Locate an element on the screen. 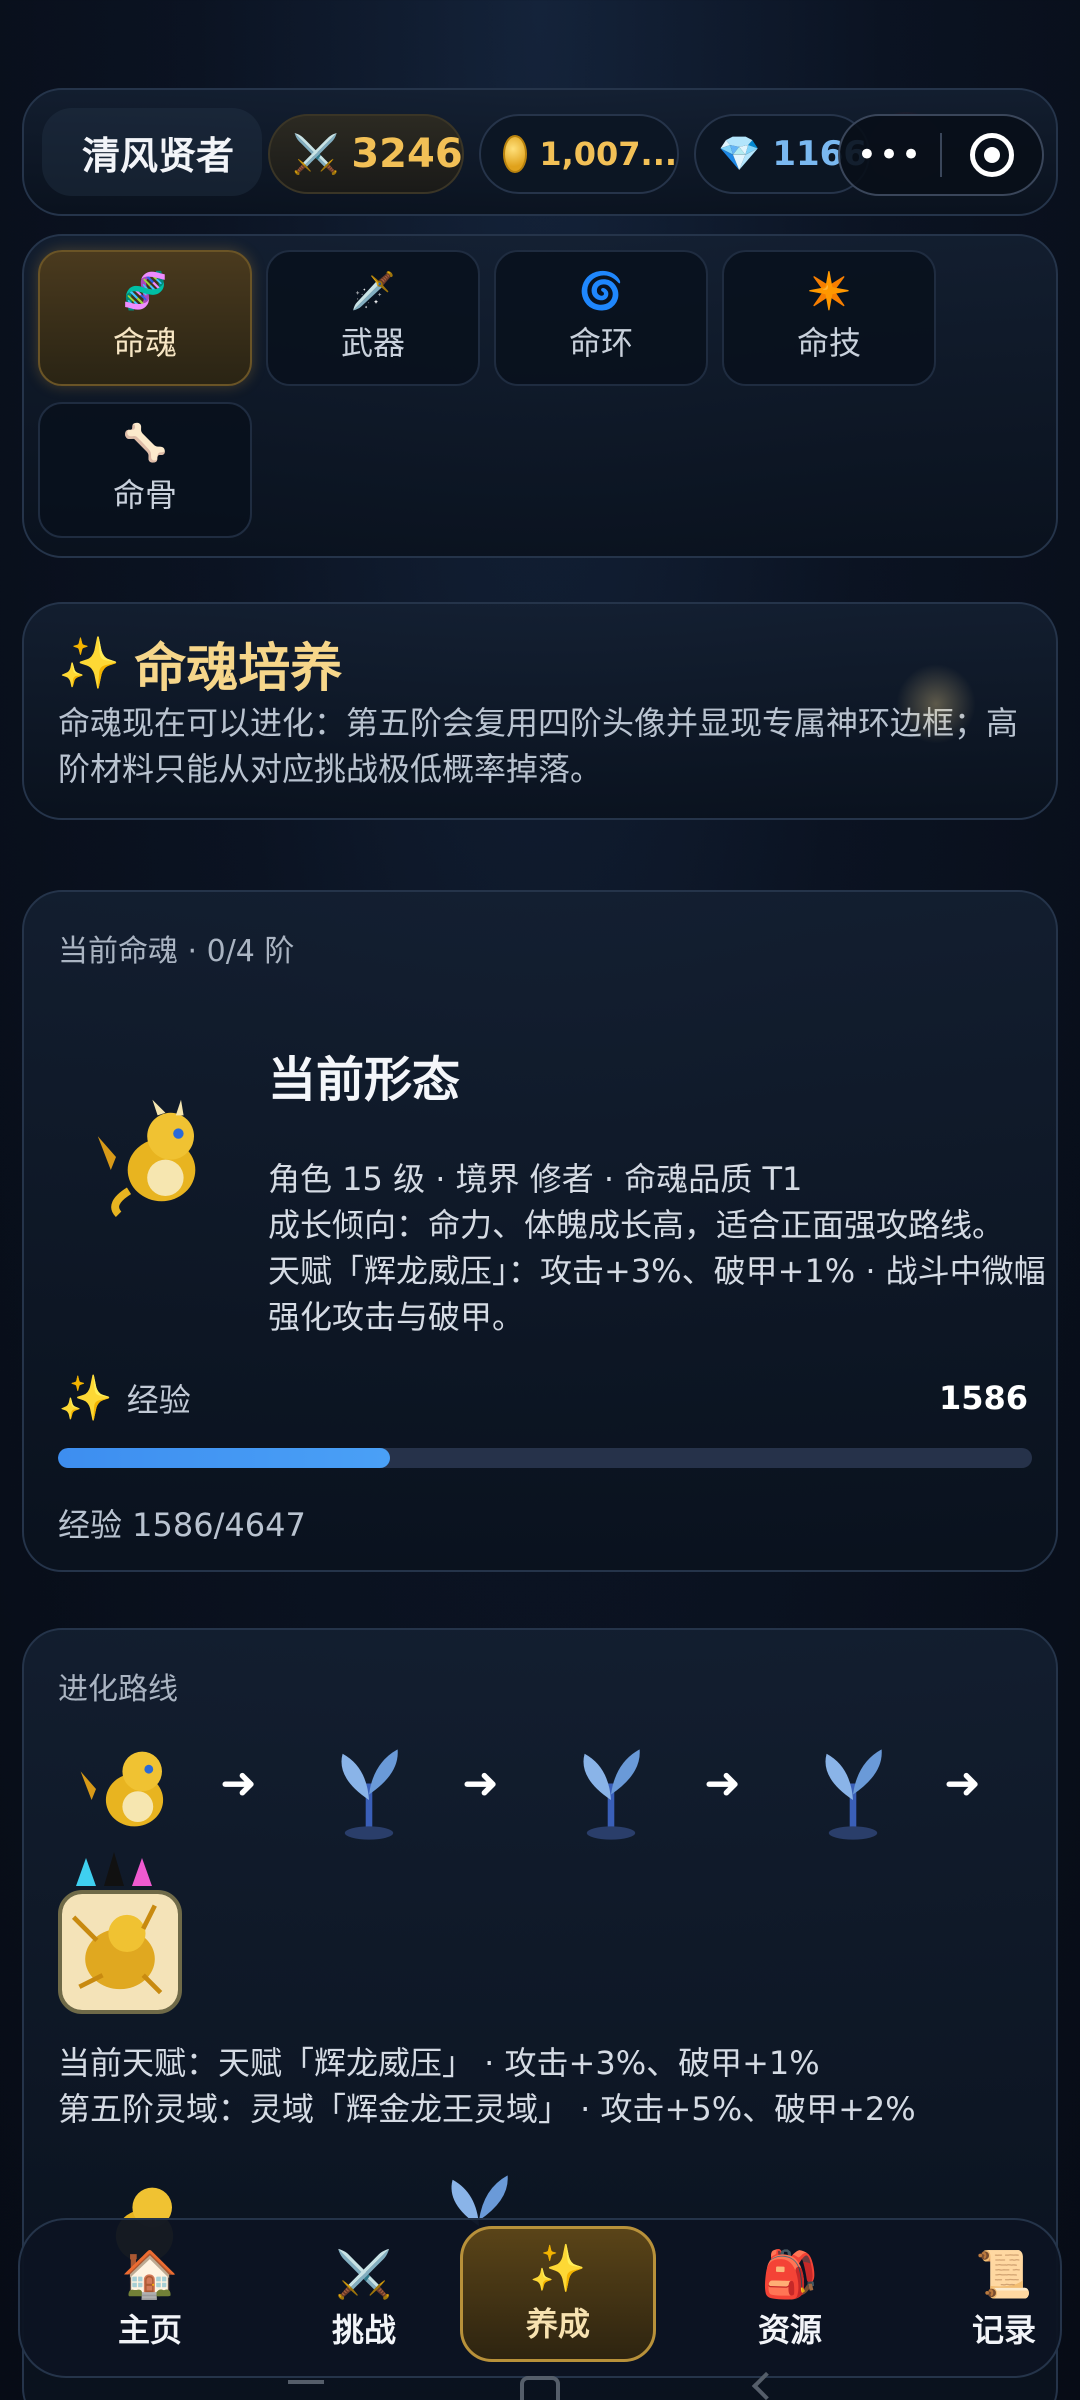 This screenshot has height=2400, width=1080. golden-dragon-avatar is located at coordinates (146, 1158).